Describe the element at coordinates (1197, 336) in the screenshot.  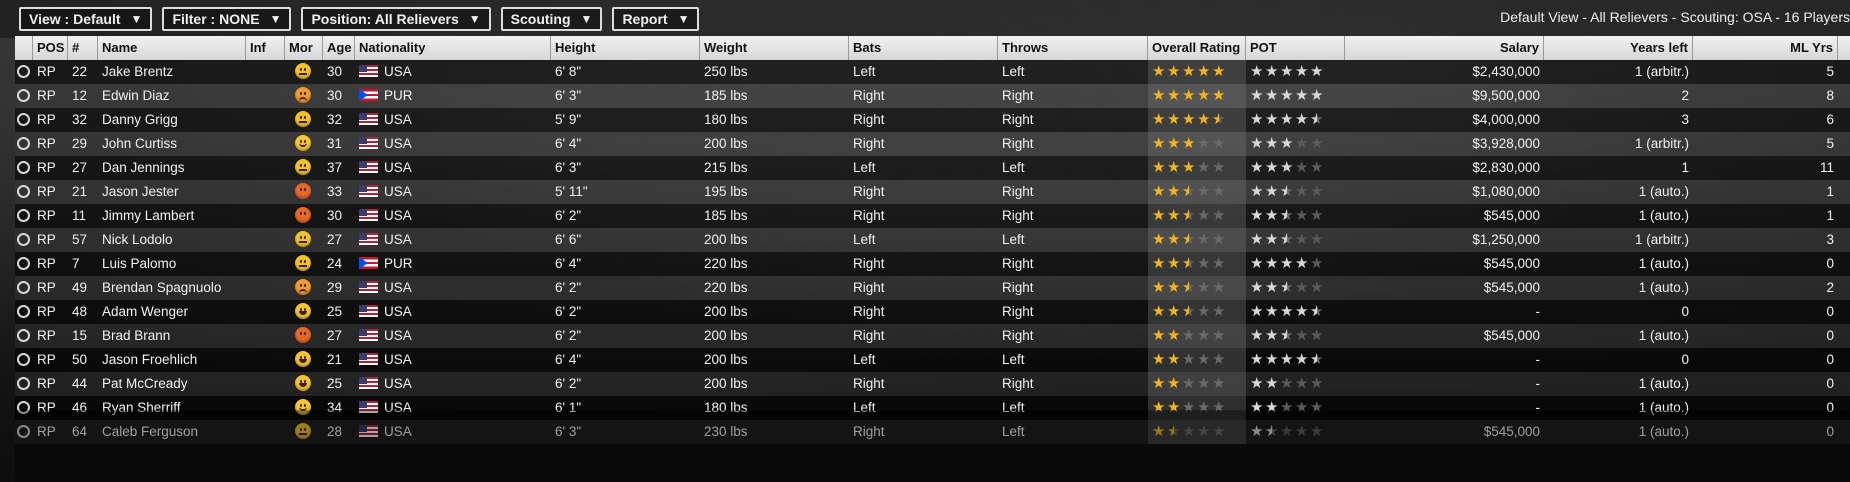
I see `cell-overall-rating: ★★★★★` at that location.